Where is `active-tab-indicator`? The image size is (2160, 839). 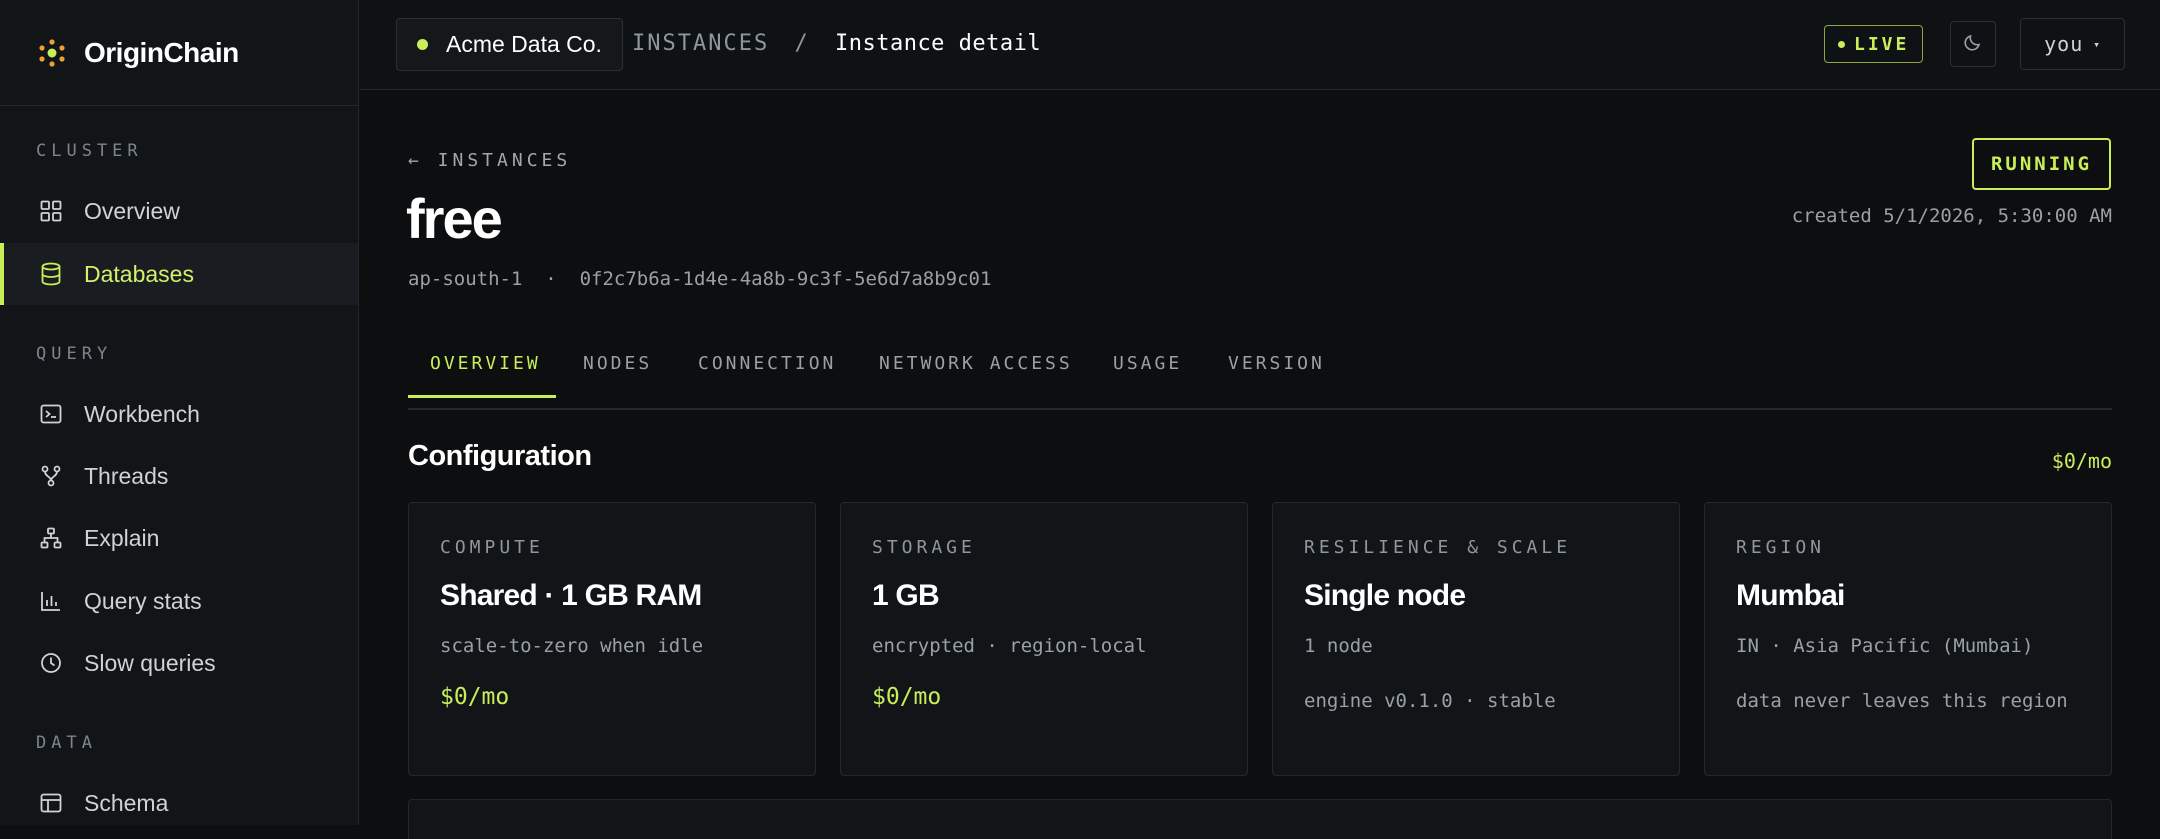
active-tab-indicator is located at coordinates (482, 396).